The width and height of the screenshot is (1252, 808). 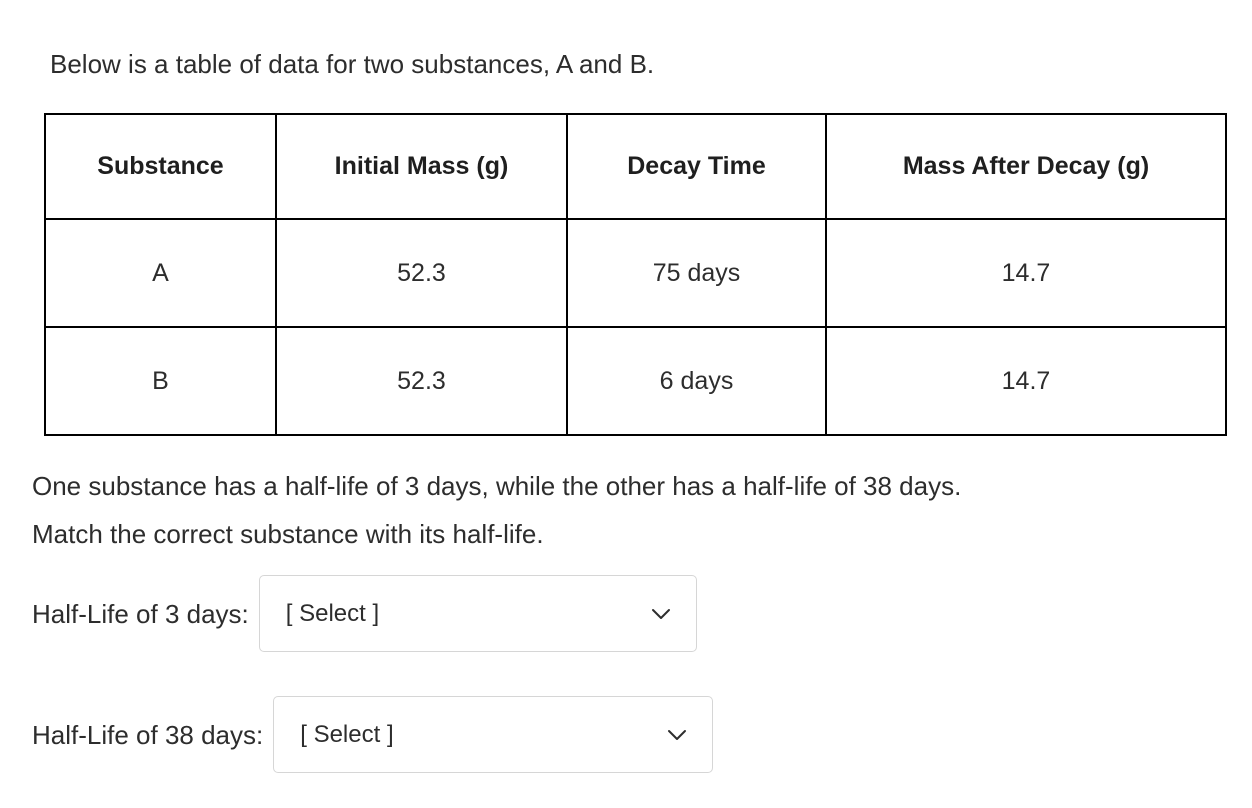 I want to click on select-half-life-3-days: [ Select ], so click(x=477, y=613).